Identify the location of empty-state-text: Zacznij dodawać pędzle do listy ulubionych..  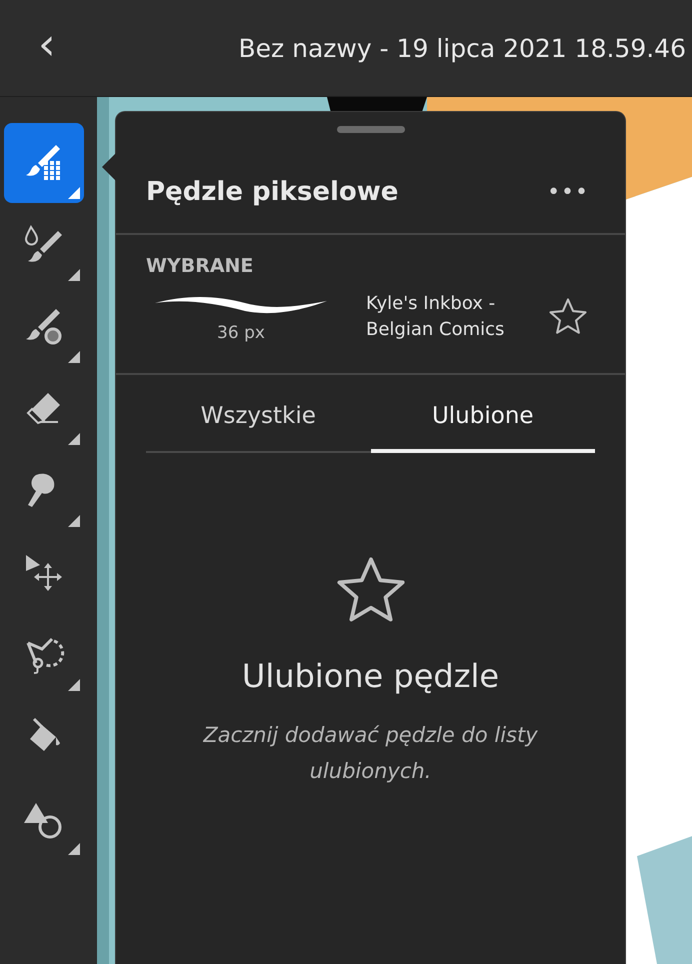
(370, 753).